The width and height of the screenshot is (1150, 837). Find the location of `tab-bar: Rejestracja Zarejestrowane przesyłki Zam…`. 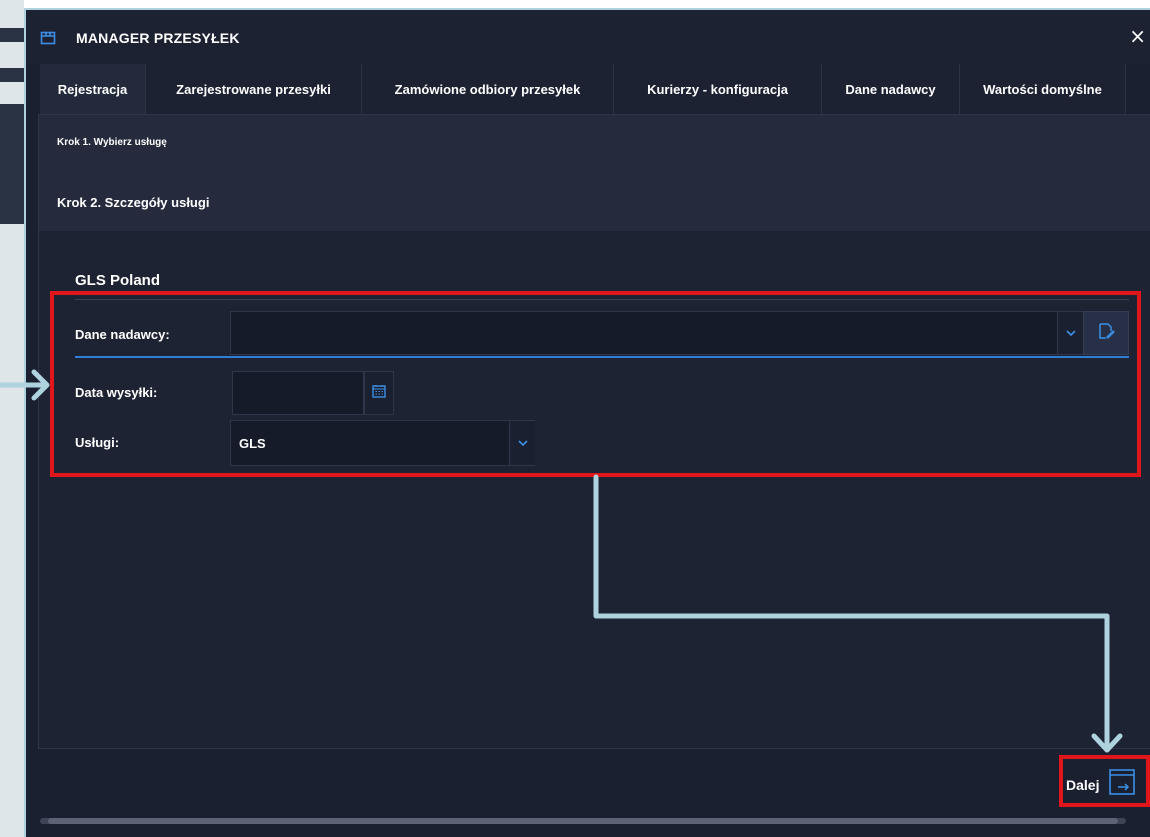

tab-bar: Rejestracja Zarejestrowane przesyłki Zam… is located at coordinates (595, 89).